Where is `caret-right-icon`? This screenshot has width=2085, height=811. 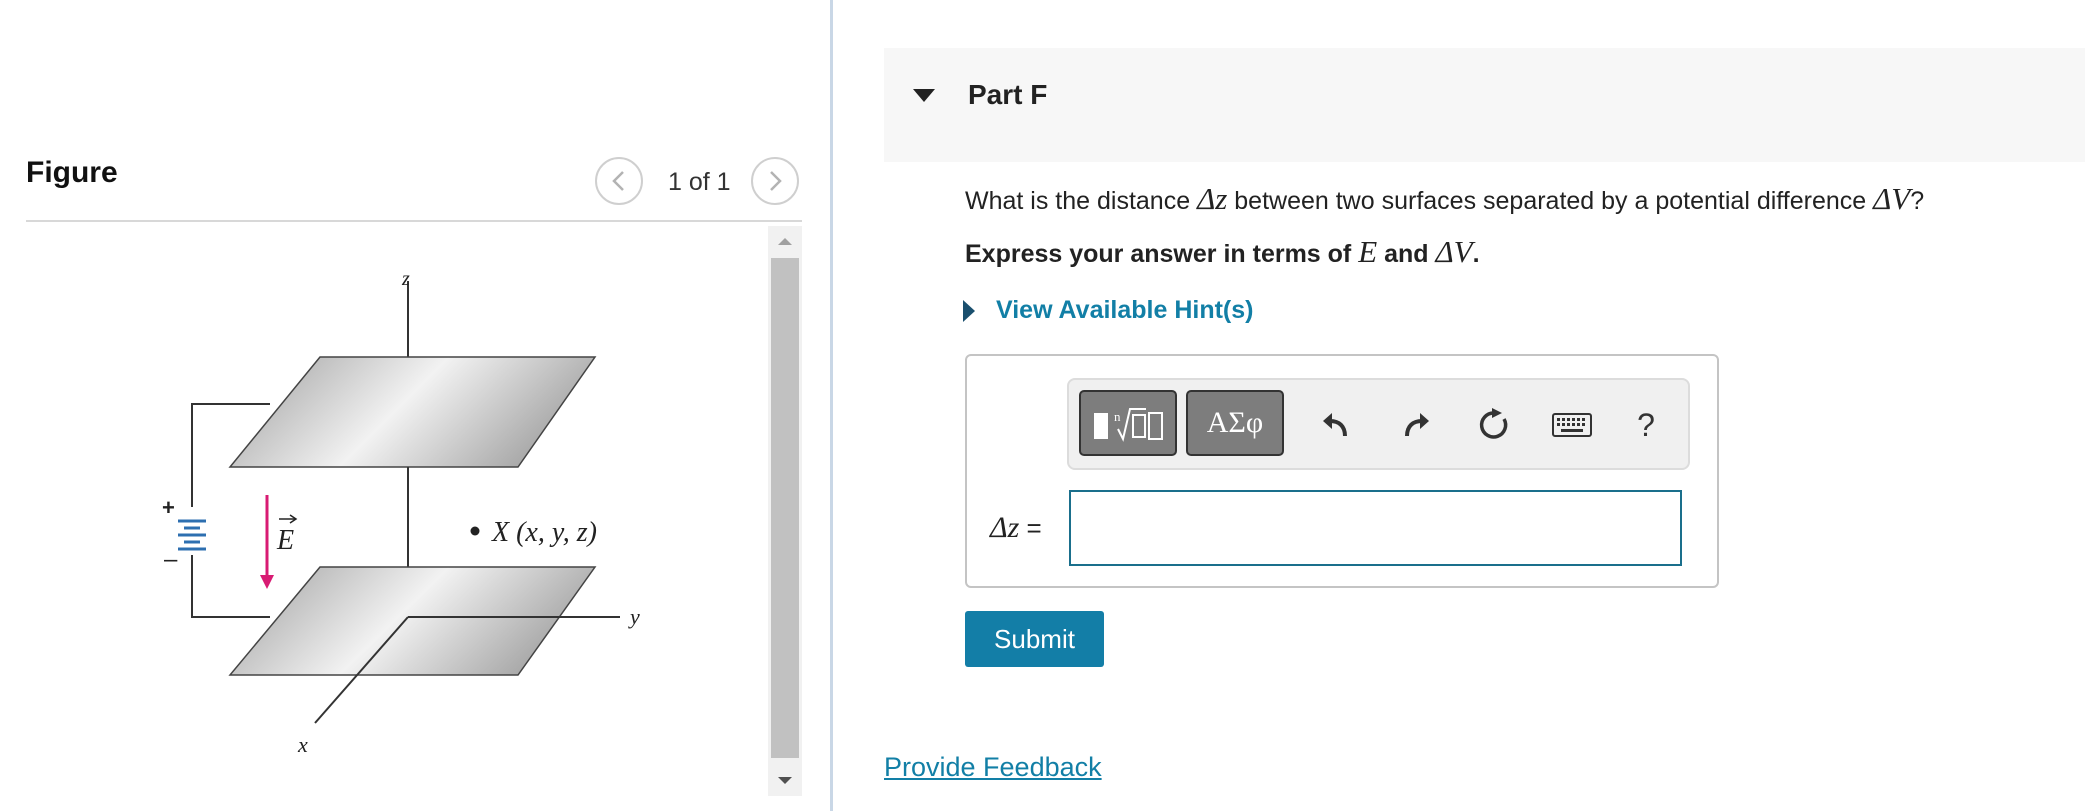
caret-right-icon is located at coordinates (969, 310).